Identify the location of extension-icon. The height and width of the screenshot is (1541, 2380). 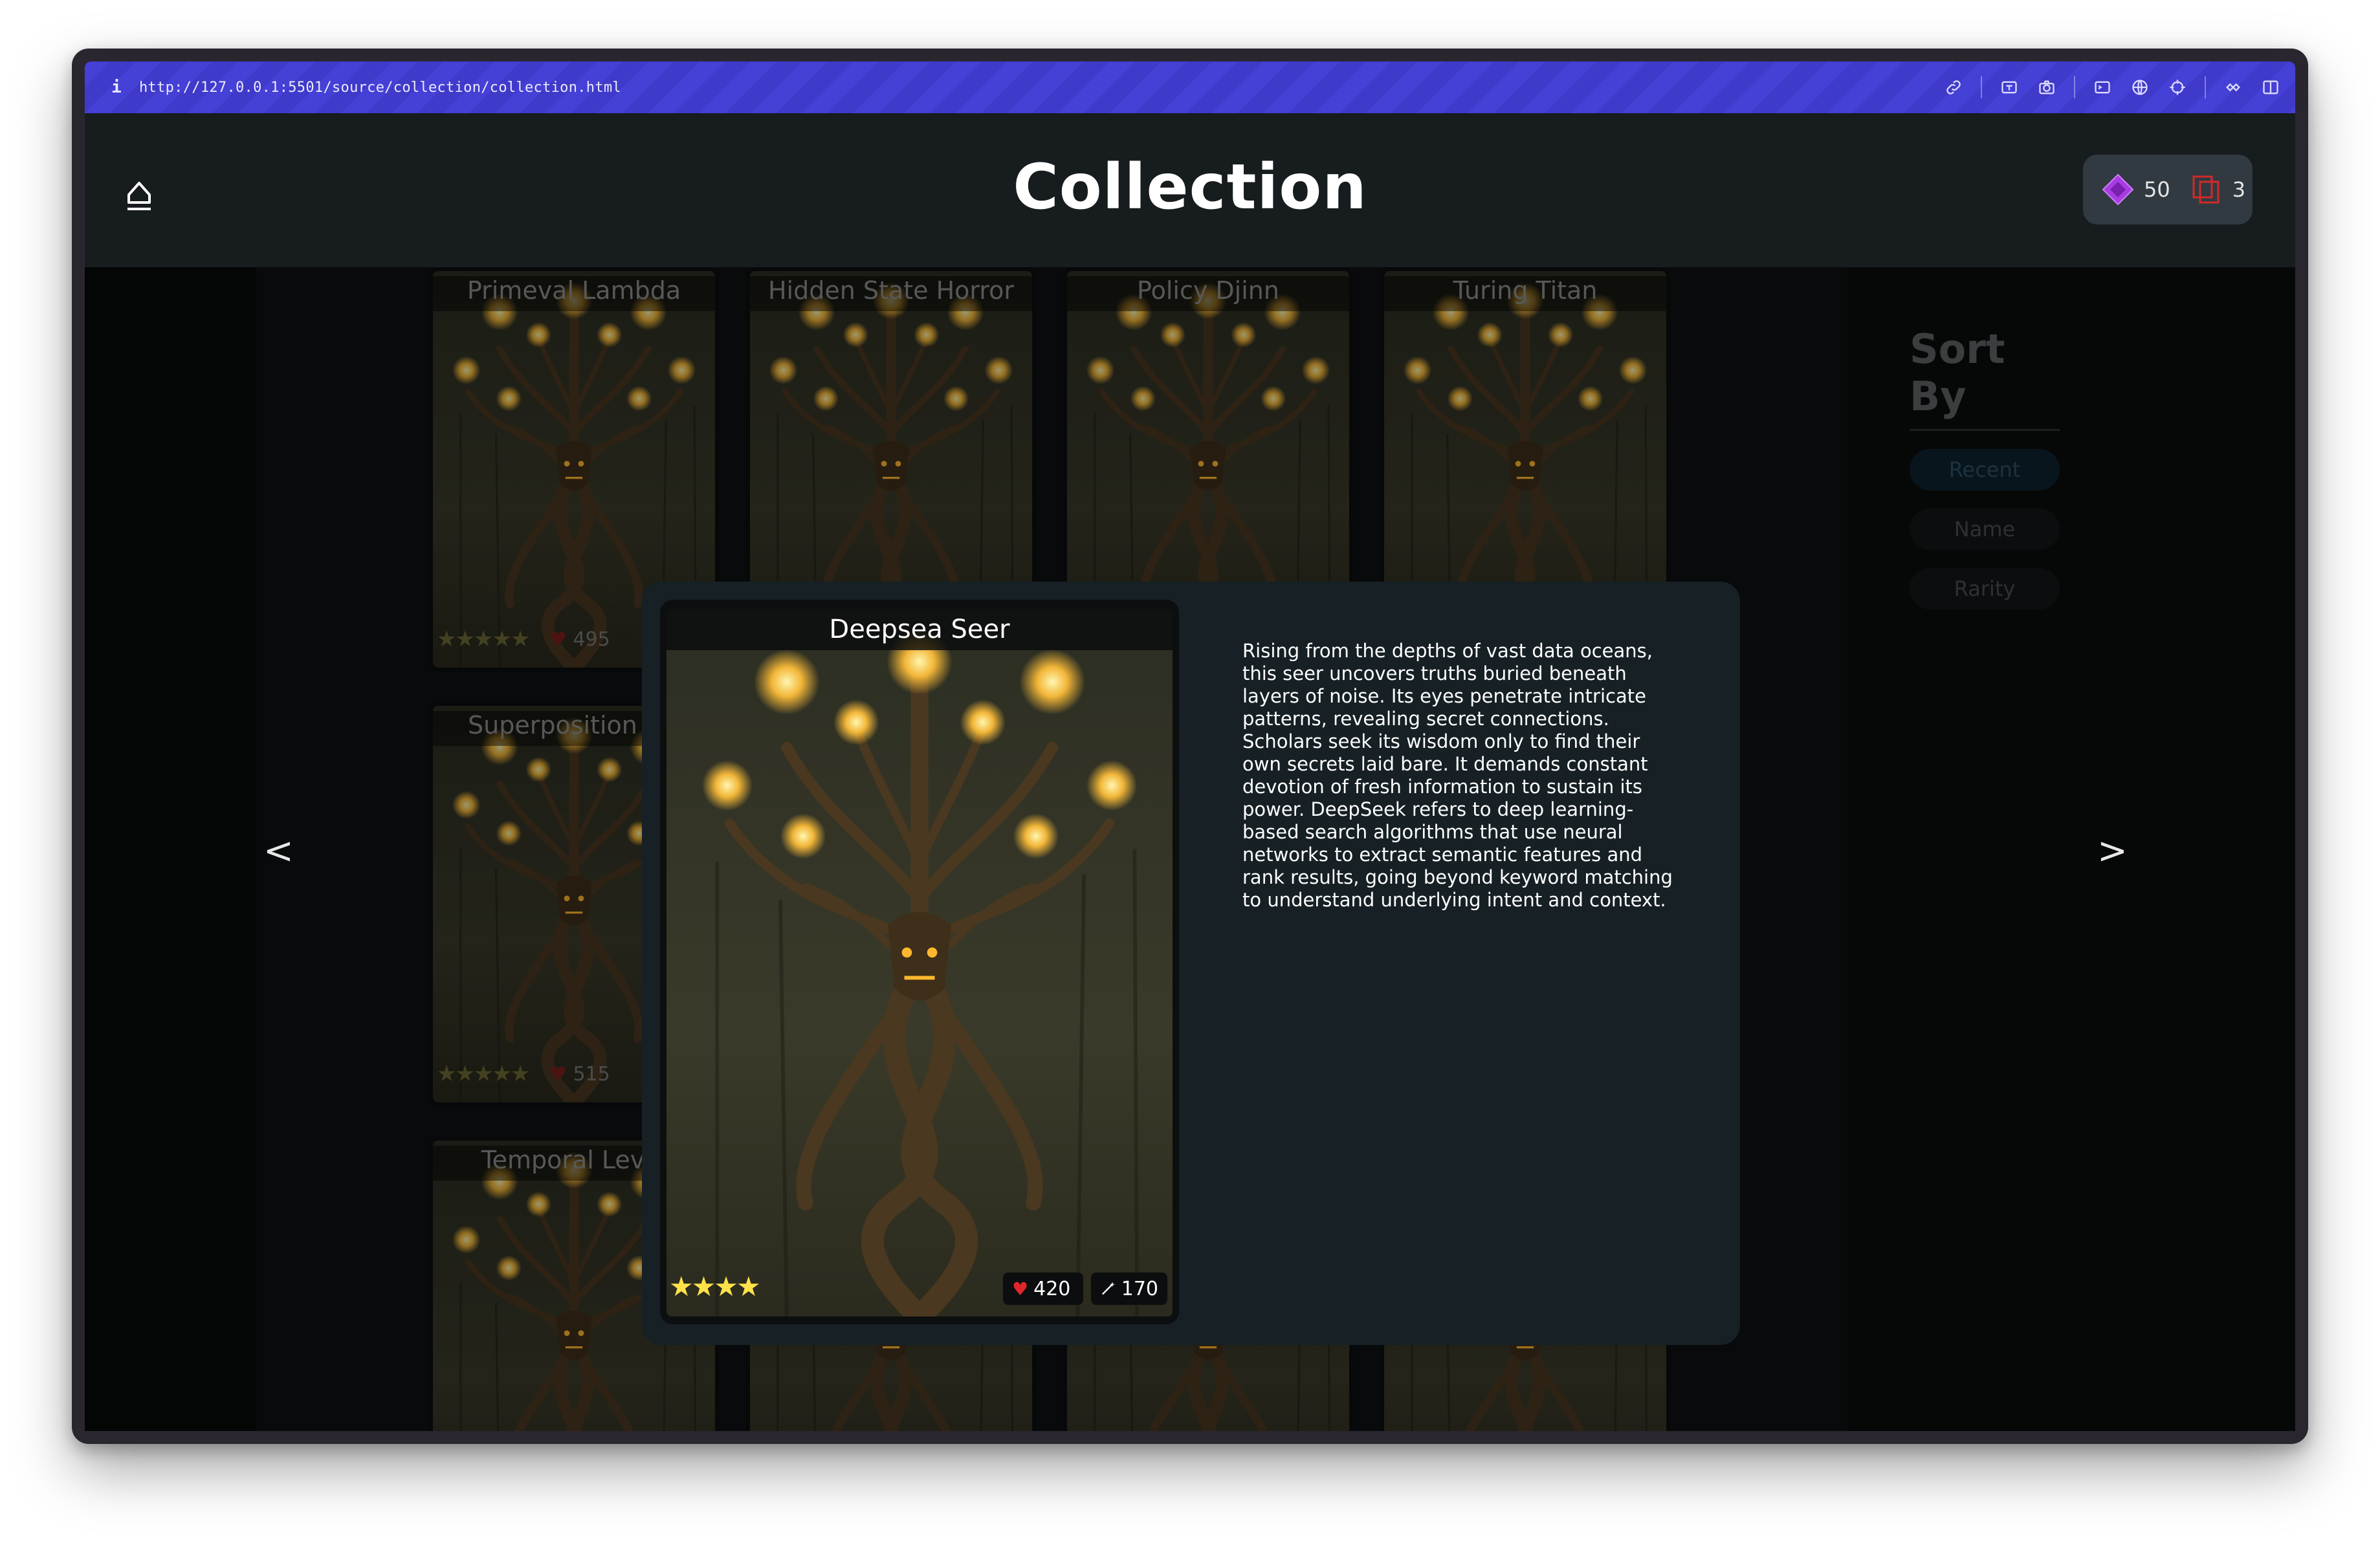
(2233, 87).